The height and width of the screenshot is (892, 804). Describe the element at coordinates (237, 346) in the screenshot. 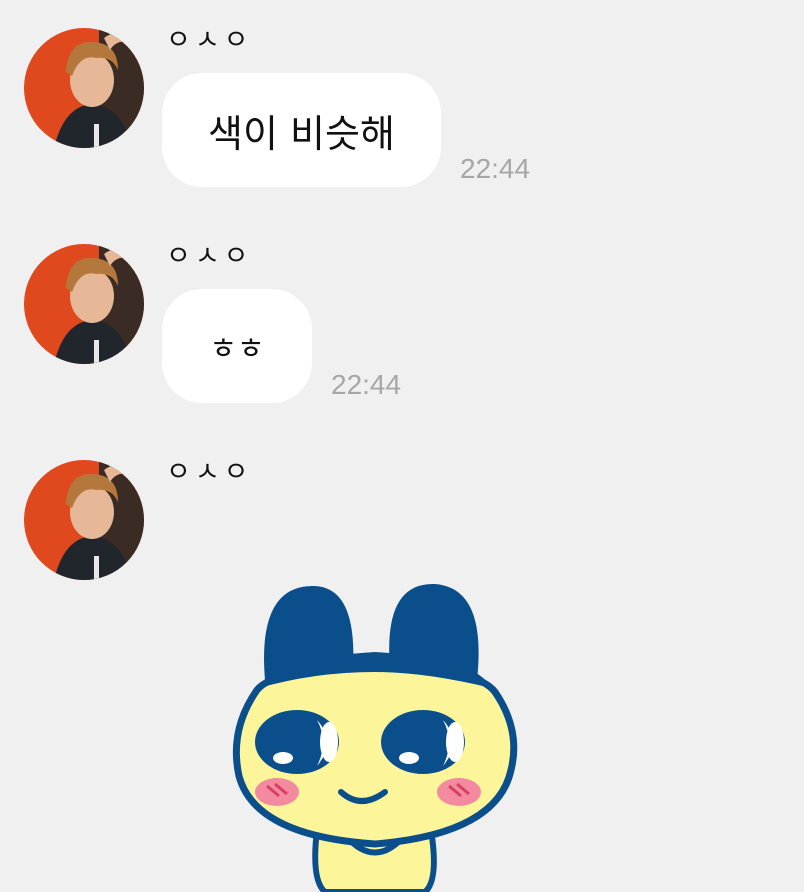

I see `message-bubble: ㅎㅎ` at that location.